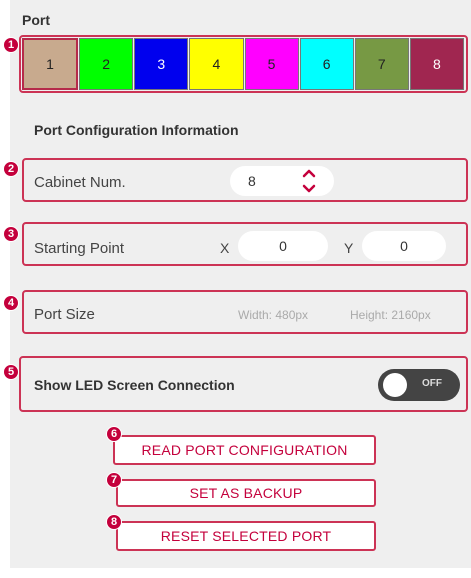 The height and width of the screenshot is (578, 471). Describe the element at coordinates (114, 522) in the screenshot. I see `callout-badge-8: 8` at that location.